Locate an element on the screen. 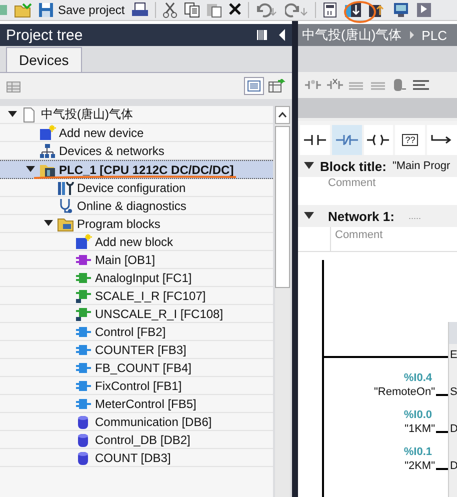 Image resolution: width=457 pixels, height=497 pixels. undo-icon is located at coordinates (266, 10).